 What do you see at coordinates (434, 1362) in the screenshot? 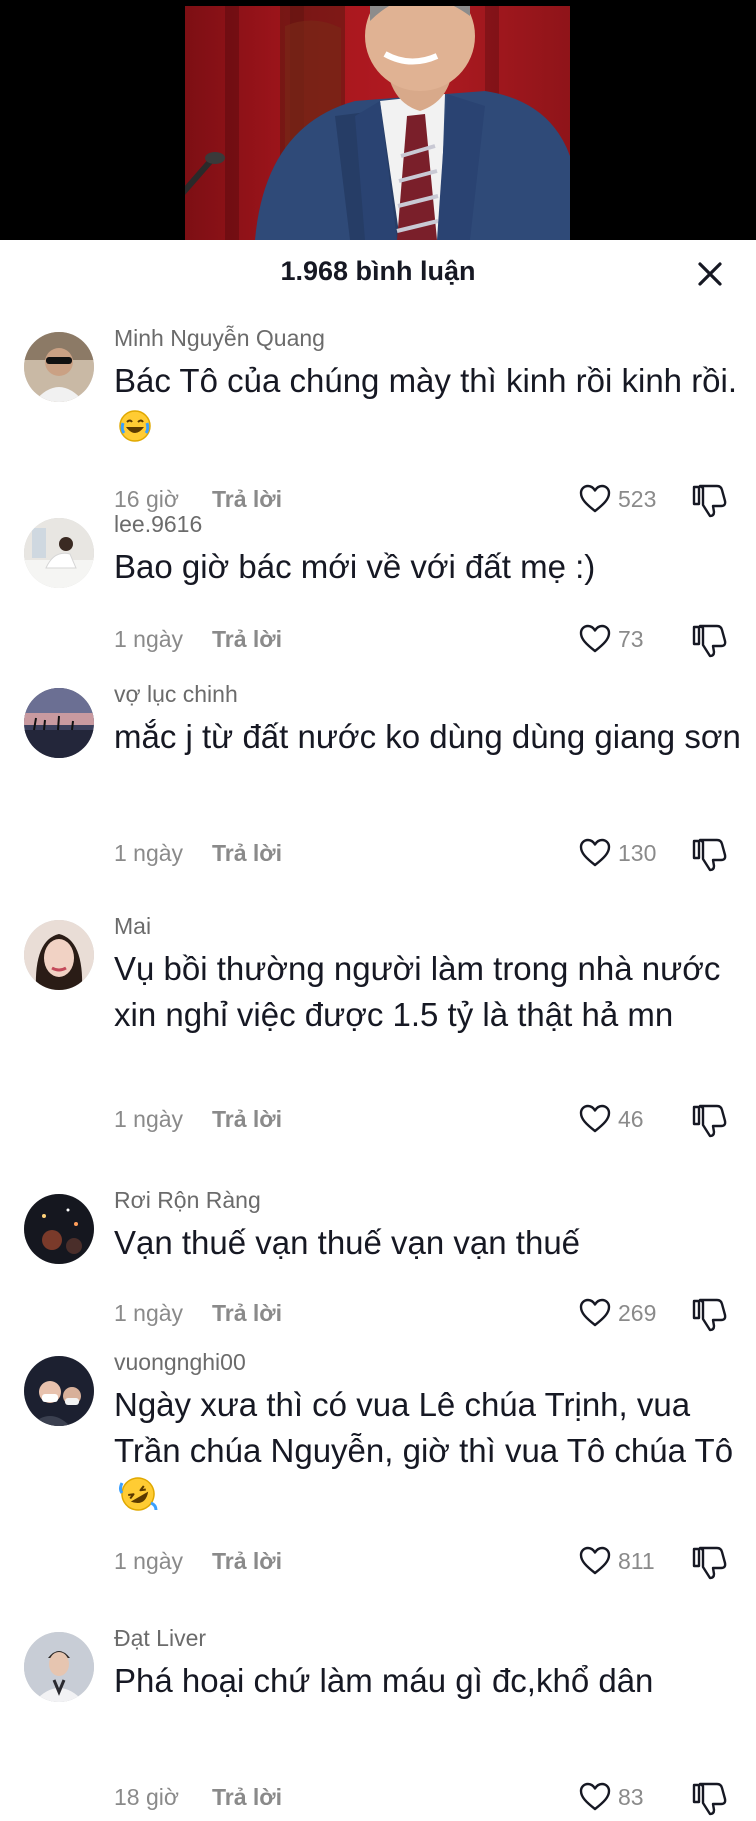
I see `comment-username: vuongnghi00` at bounding box center [434, 1362].